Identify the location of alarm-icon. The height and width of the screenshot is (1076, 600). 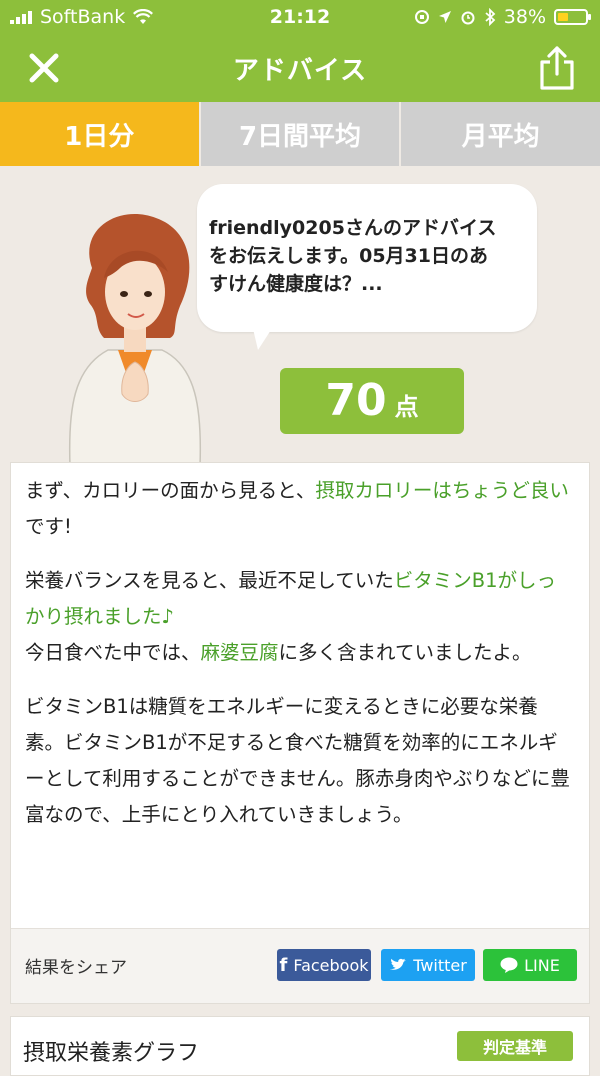
(468, 18).